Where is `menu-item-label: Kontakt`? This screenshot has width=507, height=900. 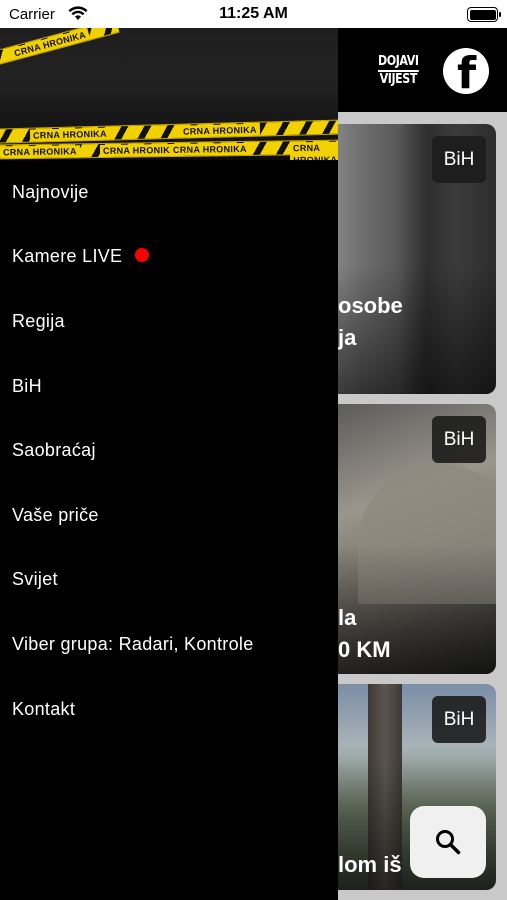 menu-item-label: Kontakt is located at coordinates (44, 708).